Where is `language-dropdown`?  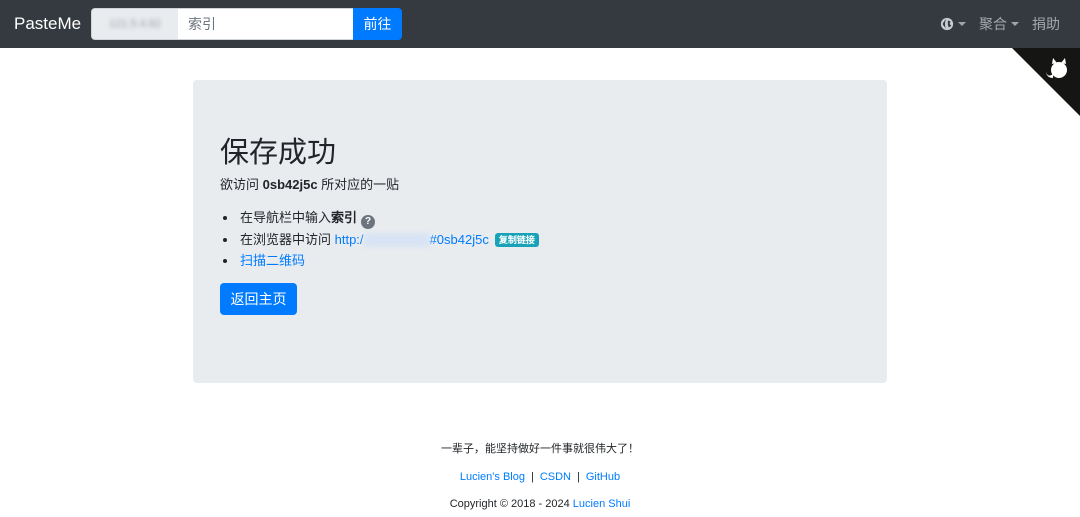 language-dropdown is located at coordinates (953, 24).